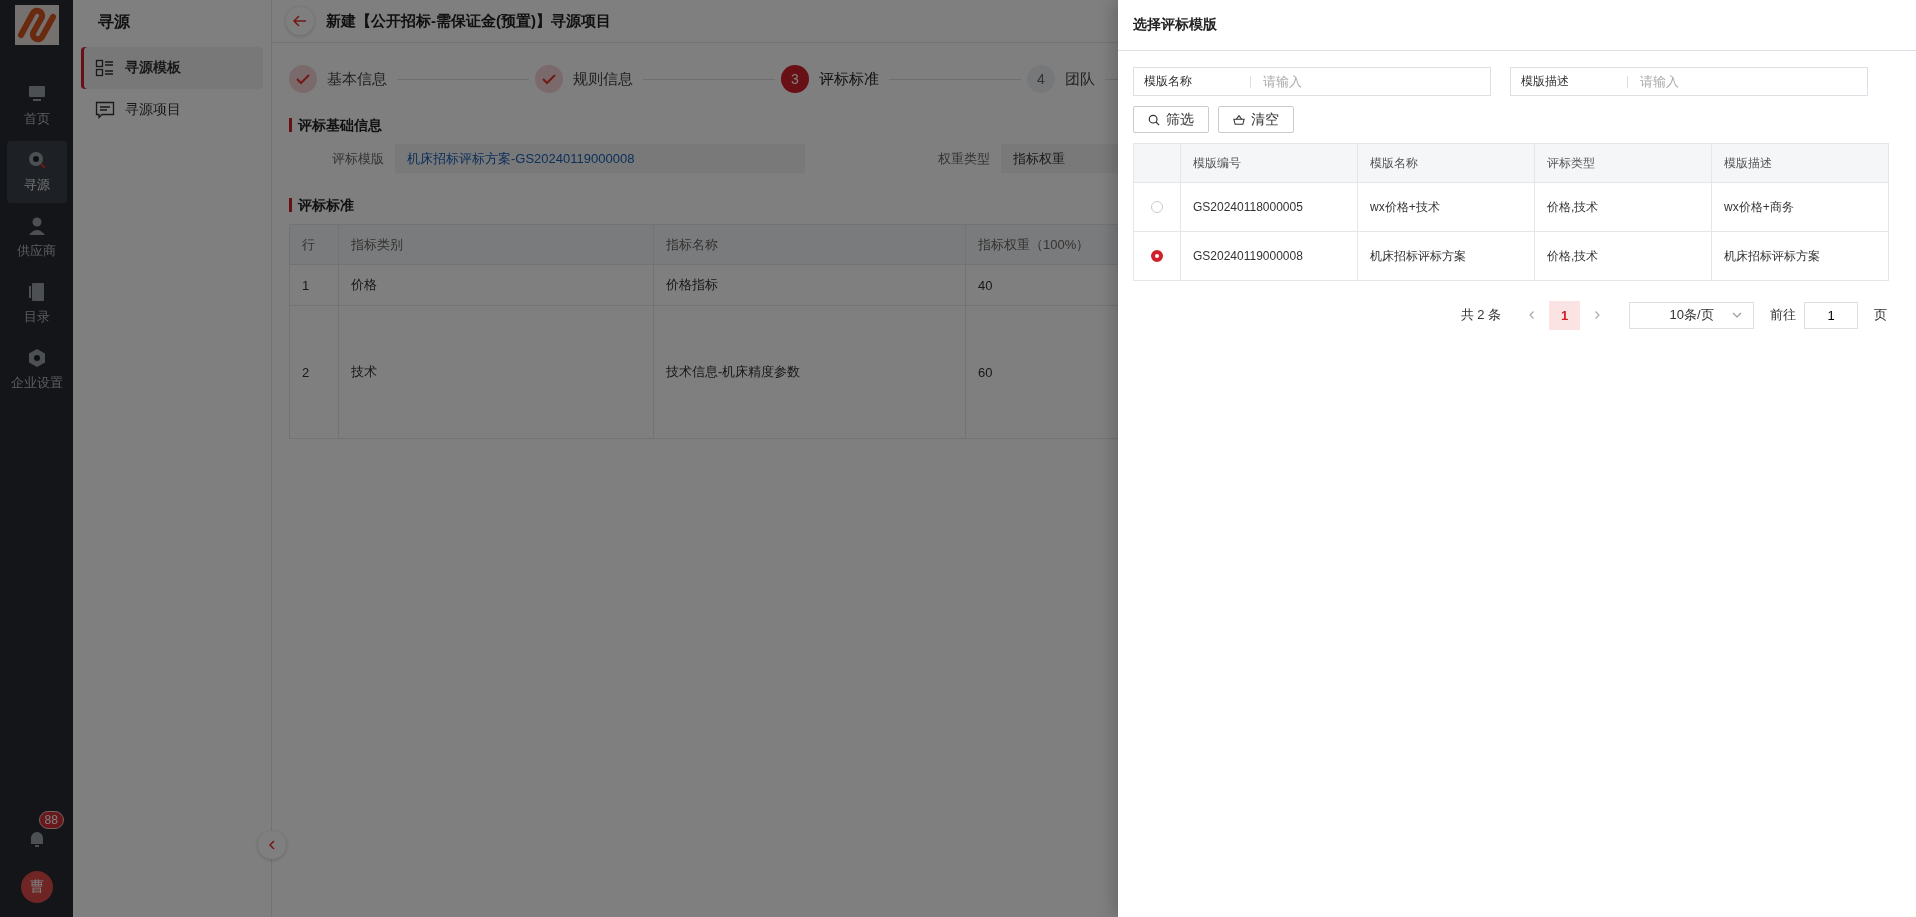 The height and width of the screenshot is (917, 1916). Describe the element at coordinates (36, 238) in the screenshot. I see `nav-item: 供应商` at that location.